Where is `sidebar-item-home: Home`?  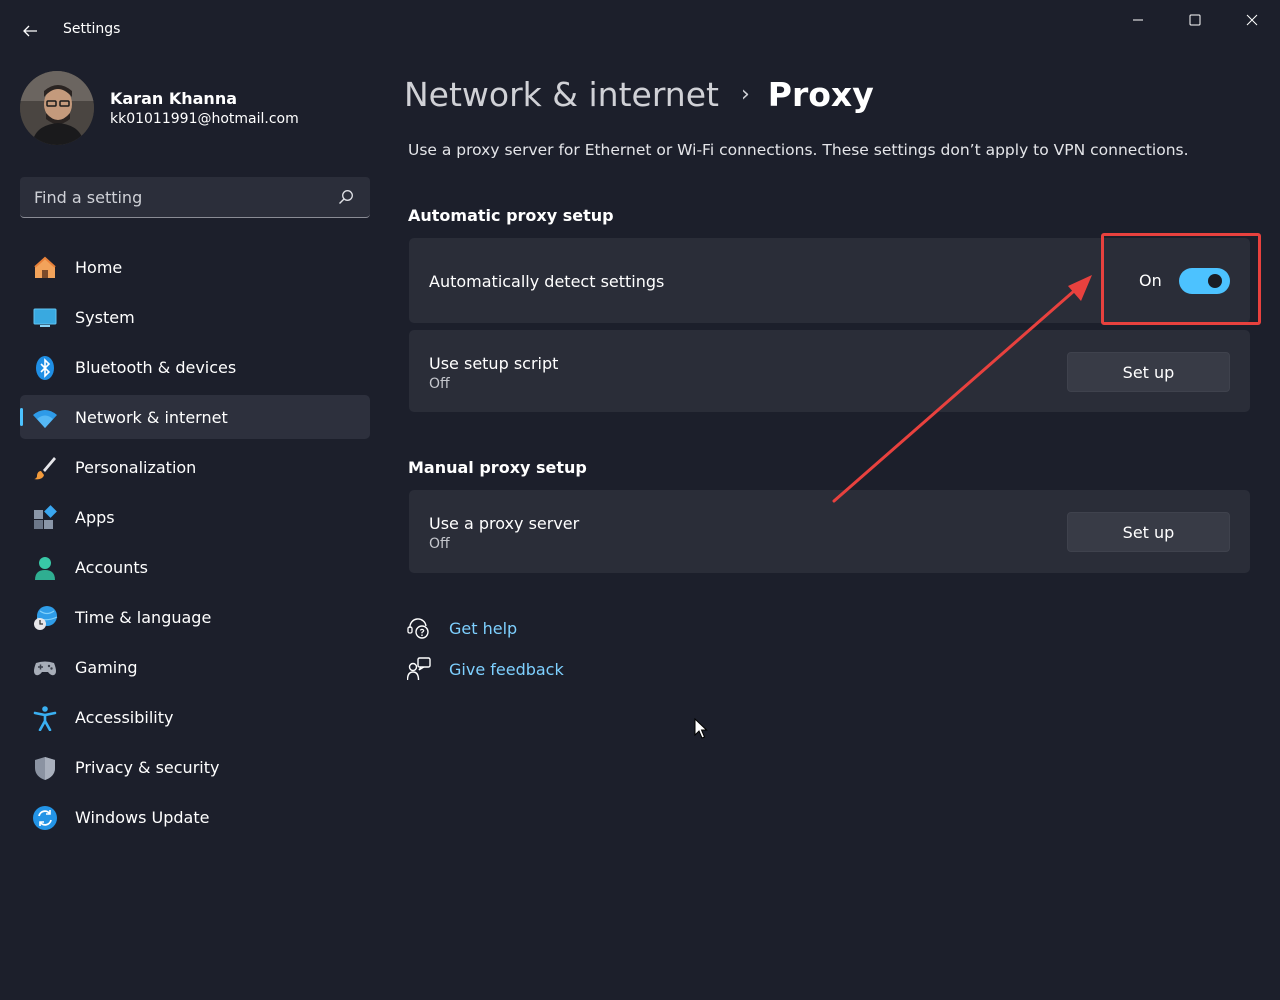 sidebar-item-home: Home is located at coordinates (195, 267).